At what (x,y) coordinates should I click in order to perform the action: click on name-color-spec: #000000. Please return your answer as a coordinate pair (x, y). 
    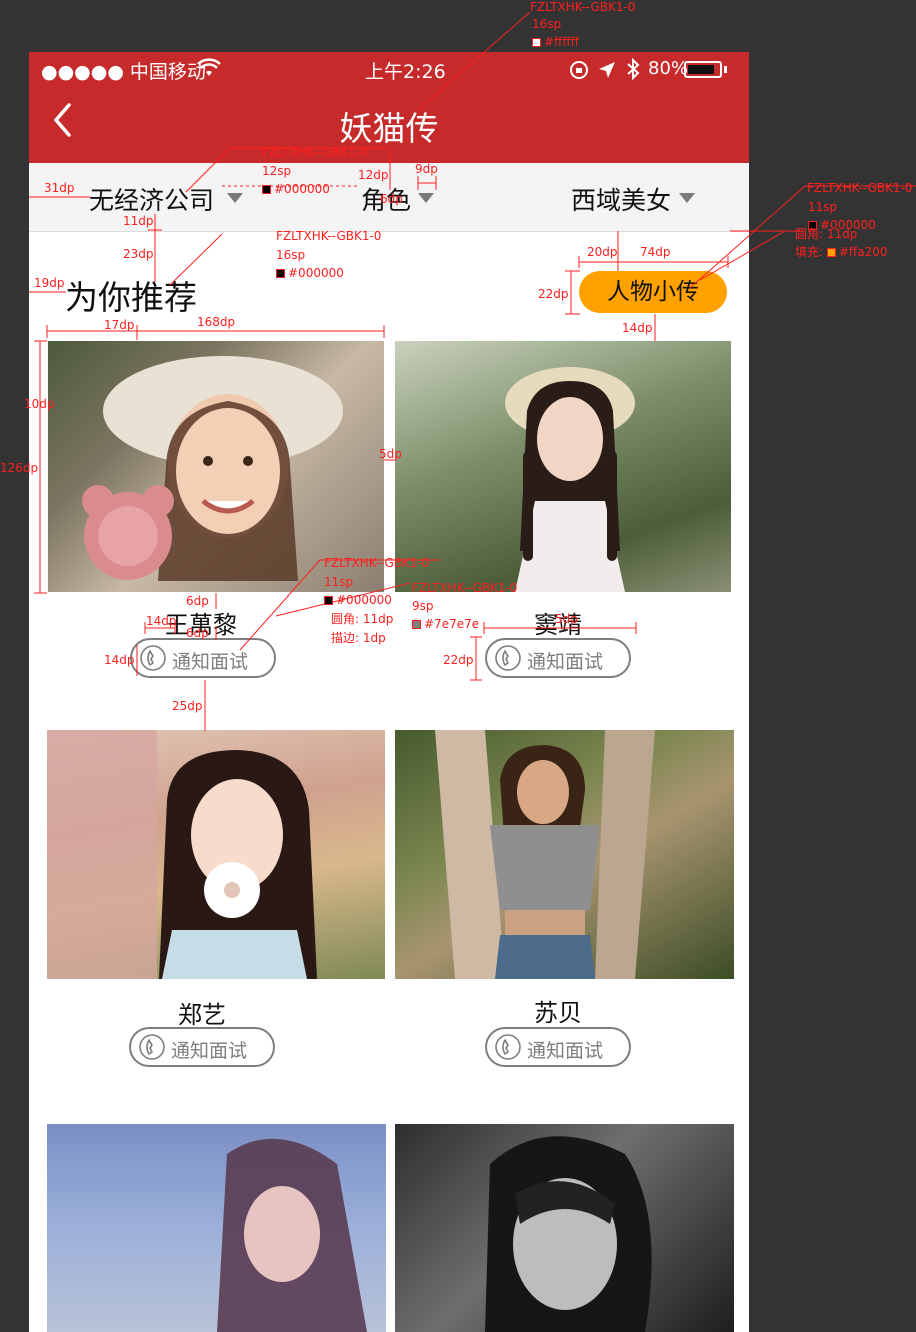
    Looking at the image, I should click on (358, 600).